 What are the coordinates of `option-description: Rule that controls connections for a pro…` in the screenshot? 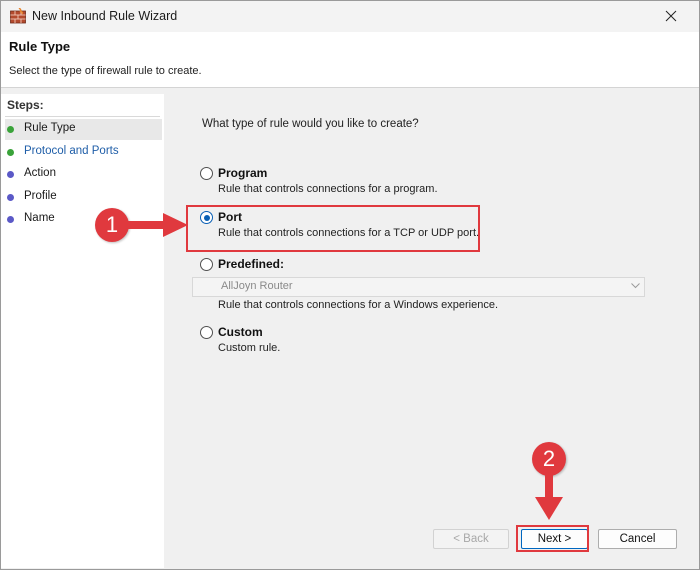 It's located at (328, 189).